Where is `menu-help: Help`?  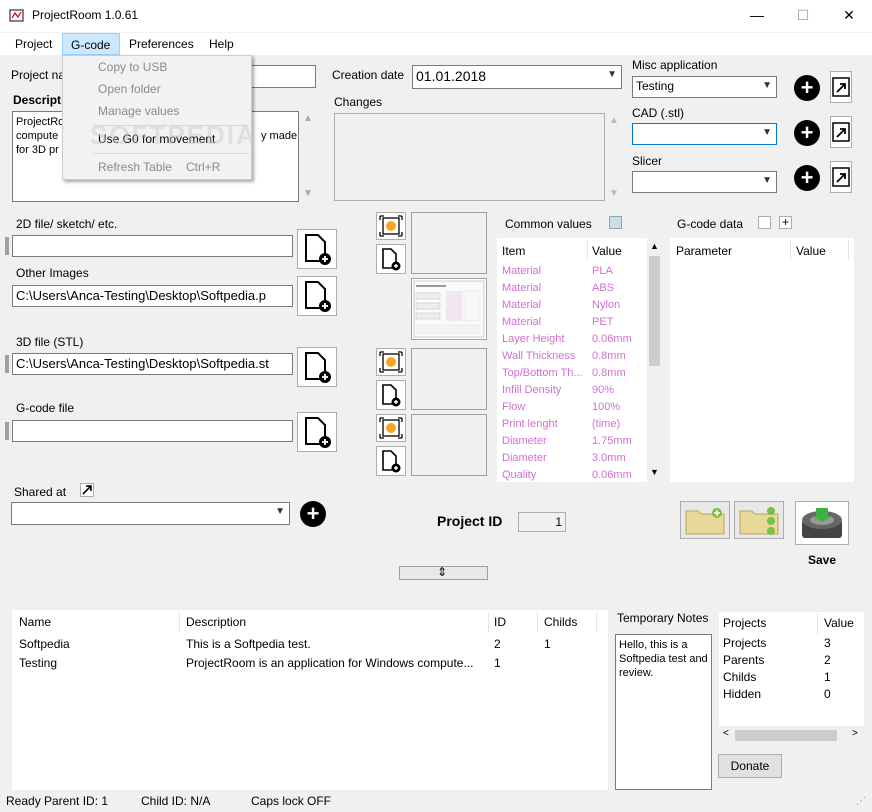 menu-help: Help is located at coordinates (221, 44).